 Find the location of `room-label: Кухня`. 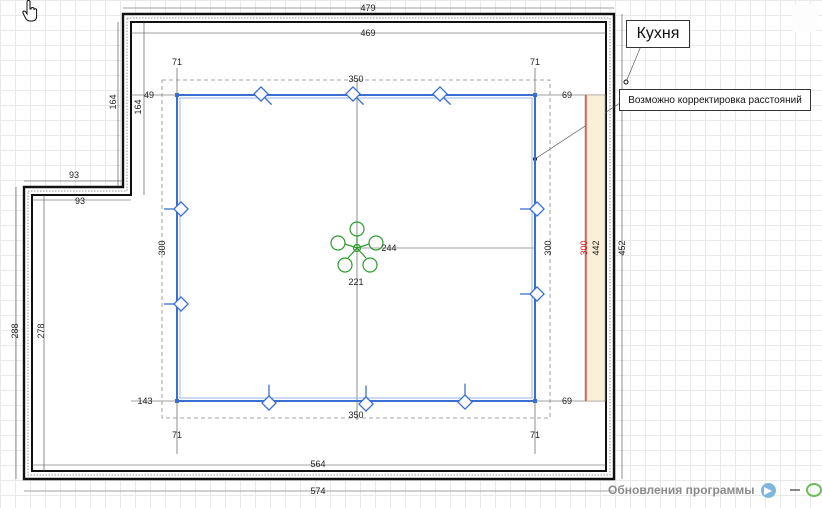

room-label: Кухня is located at coordinates (658, 34).